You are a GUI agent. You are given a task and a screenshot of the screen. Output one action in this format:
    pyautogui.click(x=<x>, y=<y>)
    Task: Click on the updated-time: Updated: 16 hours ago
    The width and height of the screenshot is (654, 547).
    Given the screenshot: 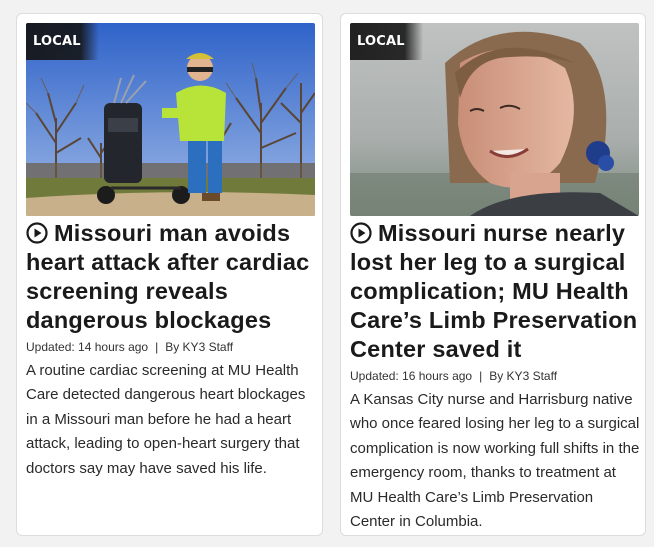 What is the action you would take?
    pyautogui.click(x=411, y=376)
    